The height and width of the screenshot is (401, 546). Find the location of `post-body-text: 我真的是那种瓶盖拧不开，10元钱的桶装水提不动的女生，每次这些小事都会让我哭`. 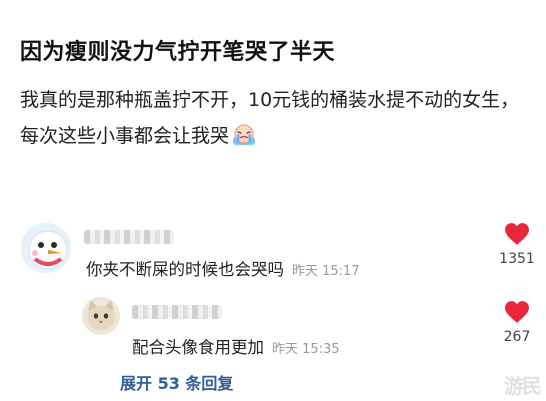

post-body-text: 我真的是那种瓶盖拧不开，10元钱的桶装水提不动的女生，每次这些小事都会让我哭 is located at coordinates (270, 118).